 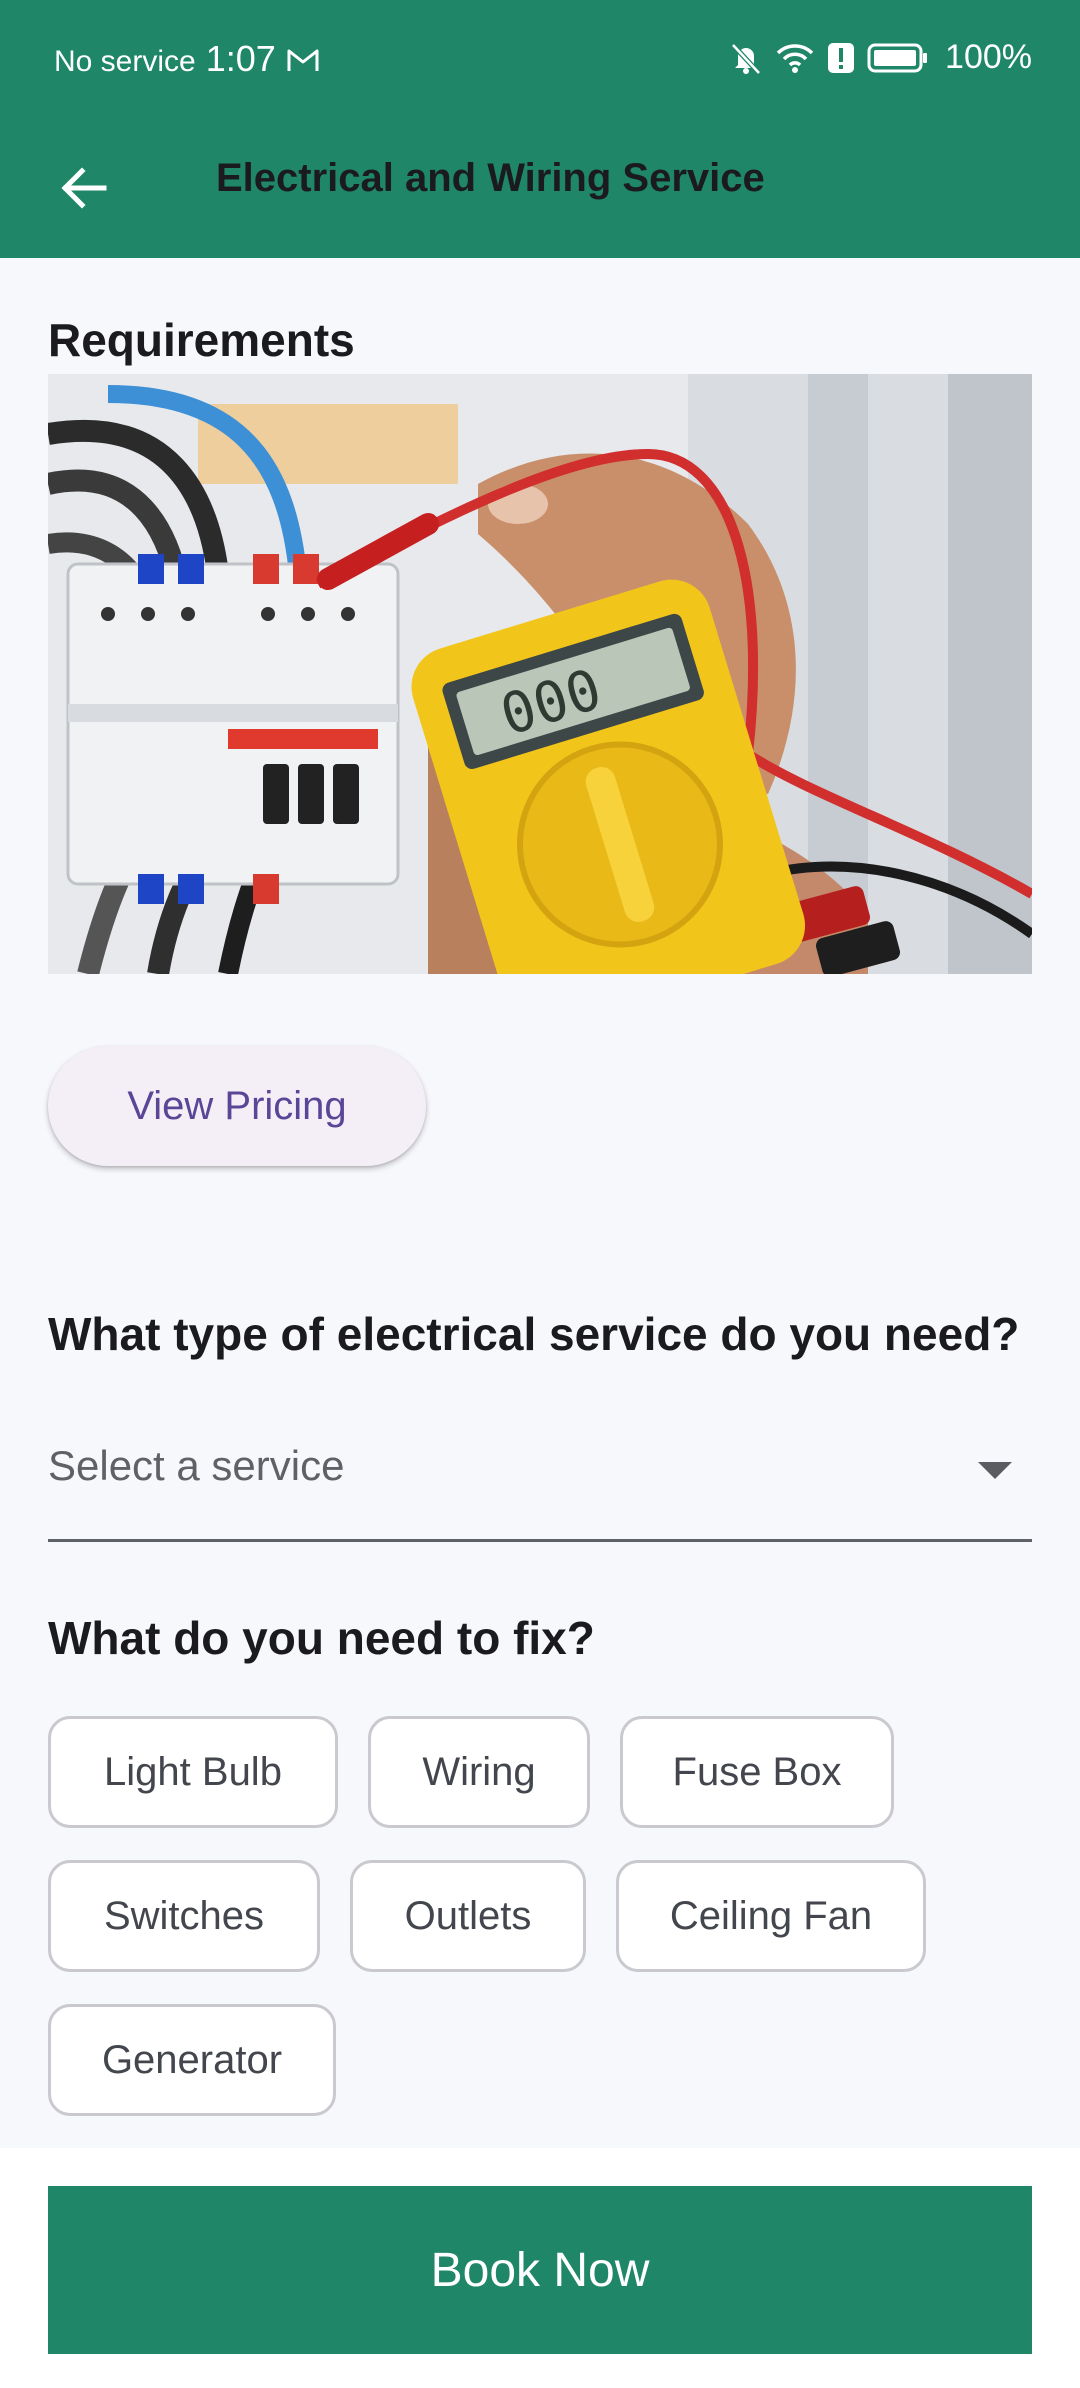 What do you see at coordinates (995, 1470) in the screenshot?
I see `arrow-drop-down-icon` at bounding box center [995, 1470].